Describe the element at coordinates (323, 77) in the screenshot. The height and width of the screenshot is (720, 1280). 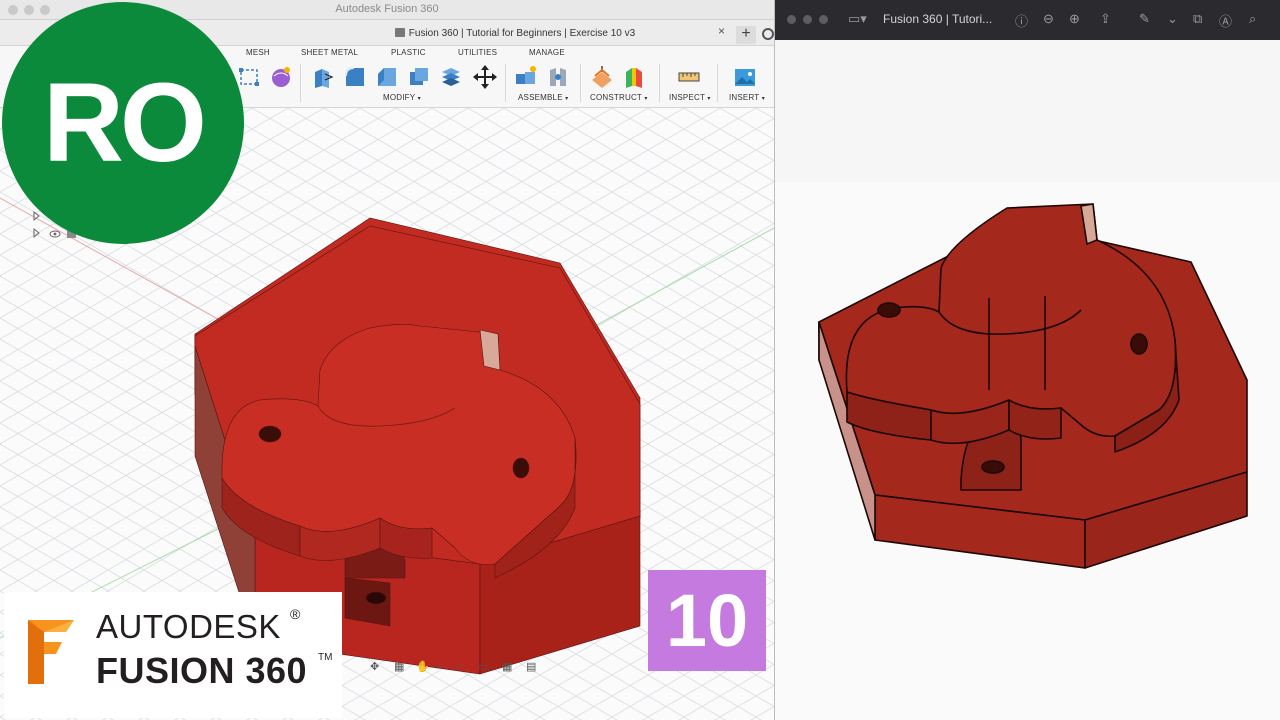
I see `press-pull-icon` at that location.